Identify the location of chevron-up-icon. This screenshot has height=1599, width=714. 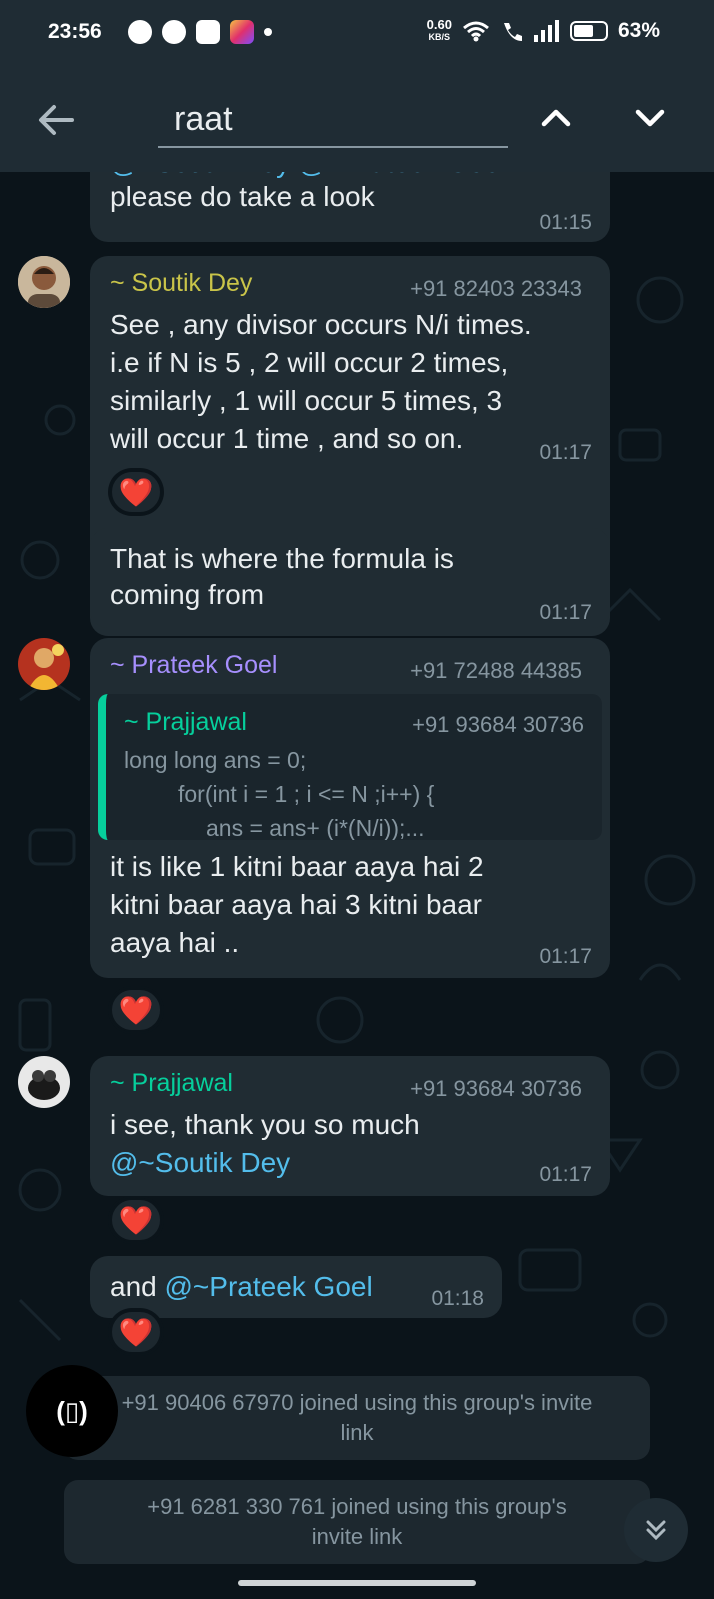
(556, 118).